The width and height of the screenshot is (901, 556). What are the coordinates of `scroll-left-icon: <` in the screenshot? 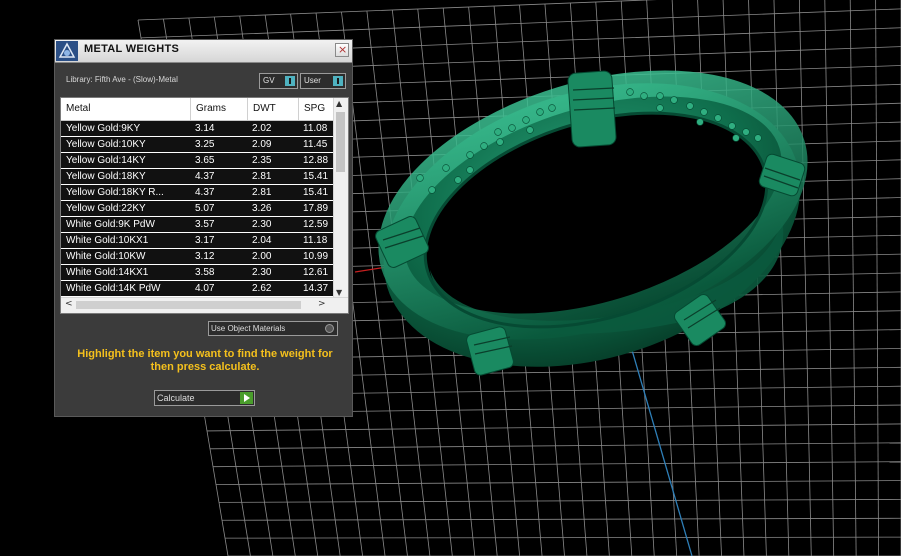 It's located at (69, 304).